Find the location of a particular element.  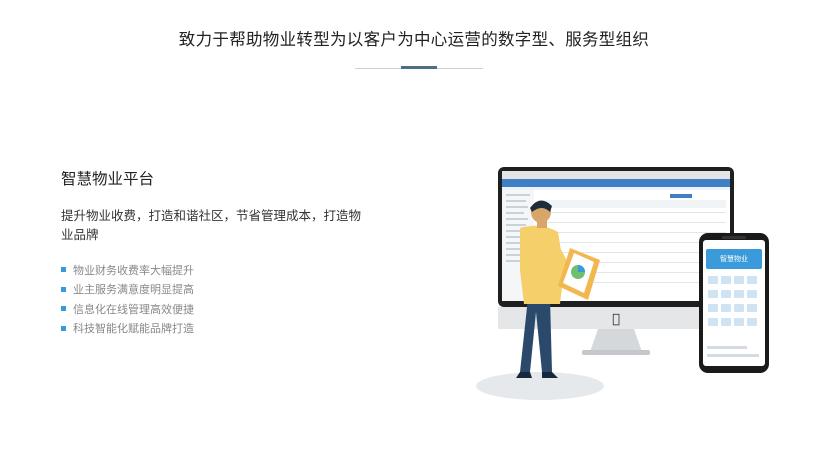

page-headline: 致力于帮助物业转型为以客户为中心运营的数字型、服务型组织 is located at coordinates (414, 39).